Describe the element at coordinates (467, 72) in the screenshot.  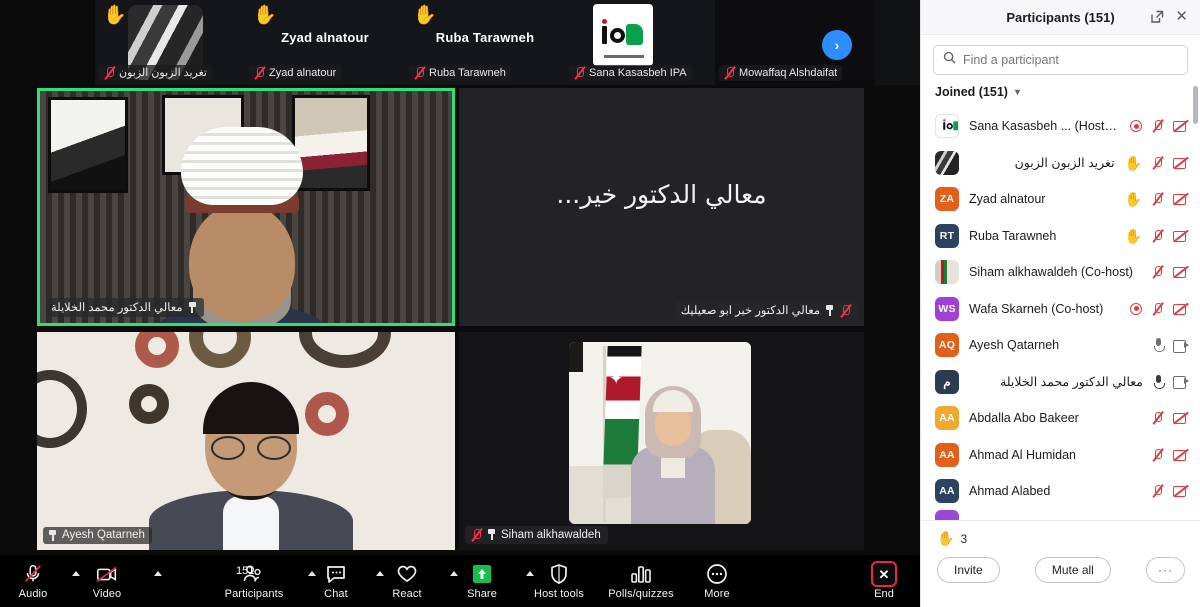
I see `participant-name: Ruba Tarawneh` at that location.